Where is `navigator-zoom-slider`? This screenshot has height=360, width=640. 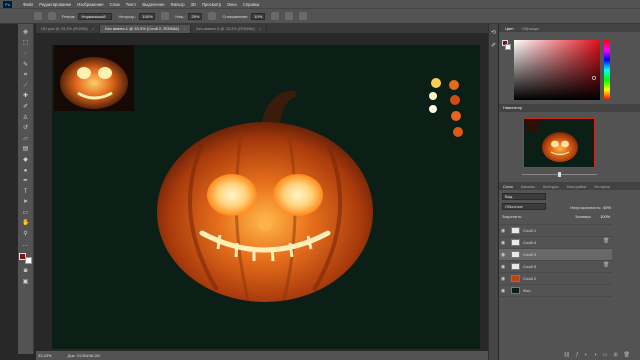 navigator-zoom-slider is located at coordinates (559, 174).